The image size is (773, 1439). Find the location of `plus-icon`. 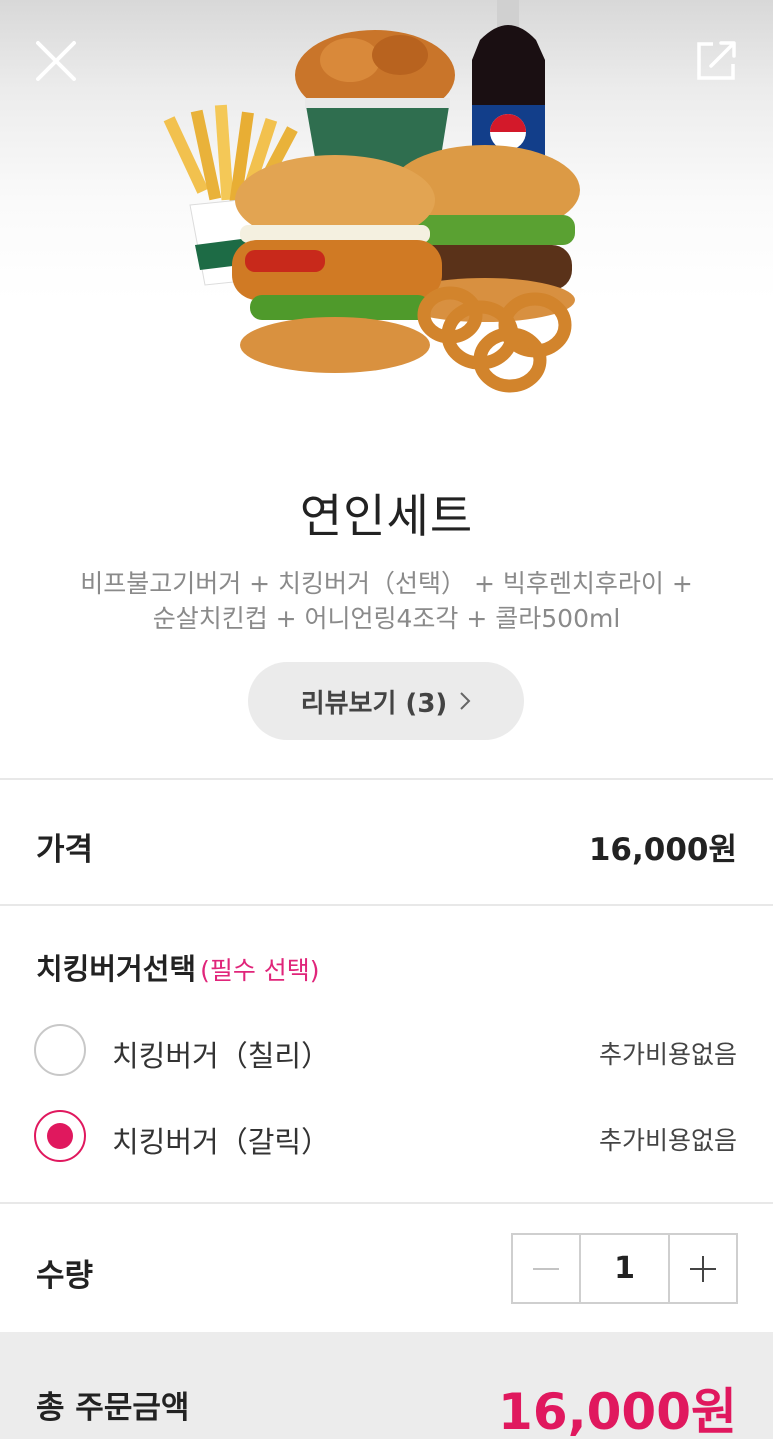

plus-icon is located at coordinates (703, 1268).